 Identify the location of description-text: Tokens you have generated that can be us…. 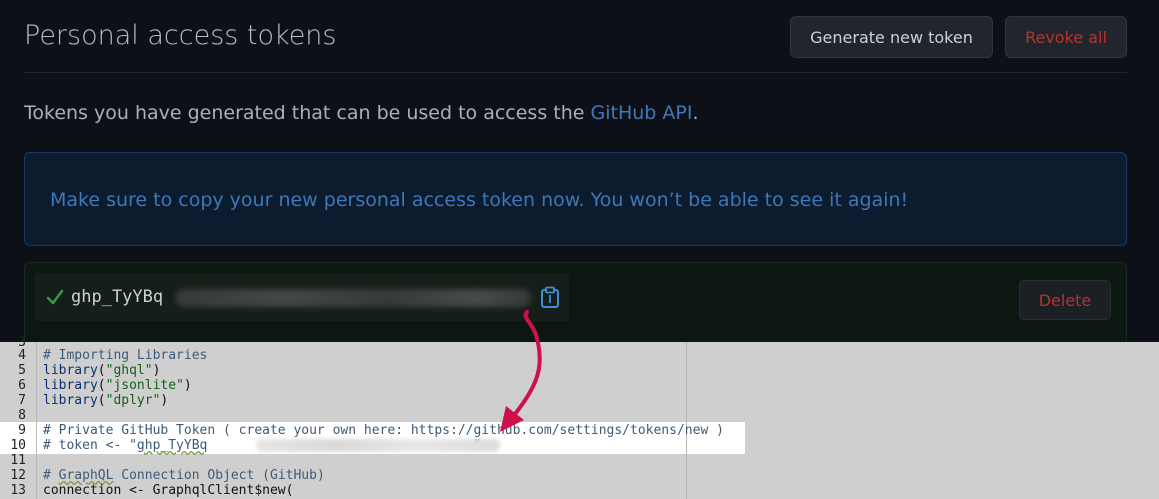
(307, 113).